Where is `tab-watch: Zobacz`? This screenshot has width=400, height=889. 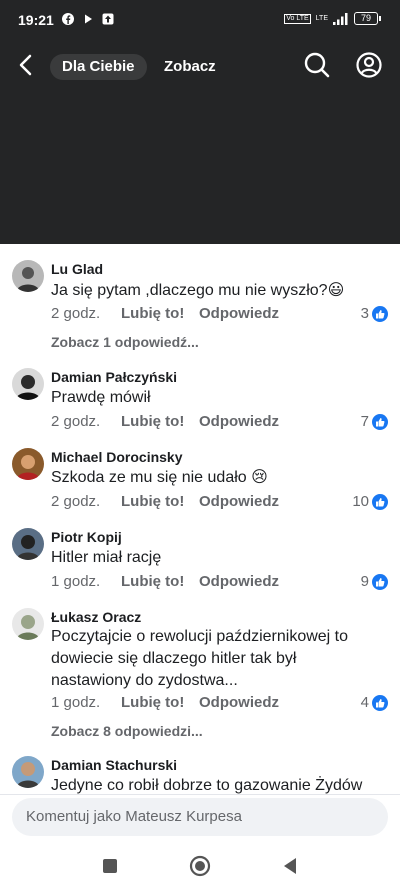 tab-watch: Zobacz is located at coordinates (190, 67).